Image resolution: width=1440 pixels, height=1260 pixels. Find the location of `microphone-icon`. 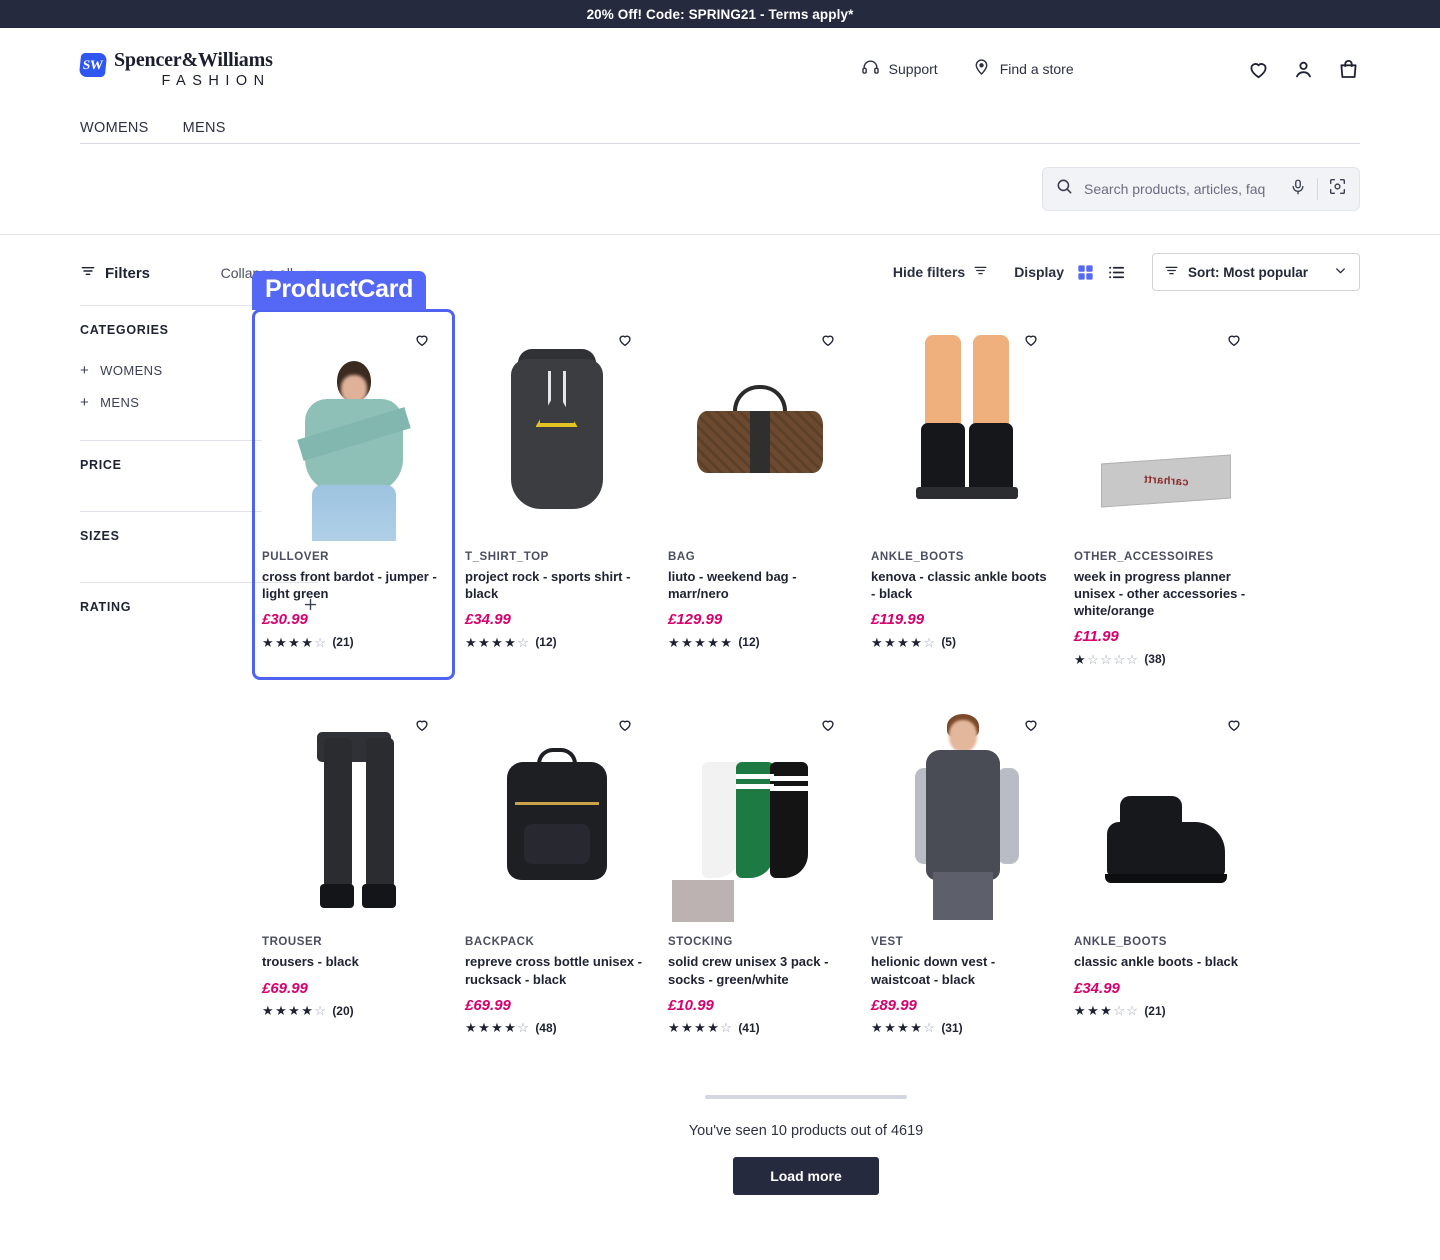

microphone-icon is located at coordinates (1298, 189).